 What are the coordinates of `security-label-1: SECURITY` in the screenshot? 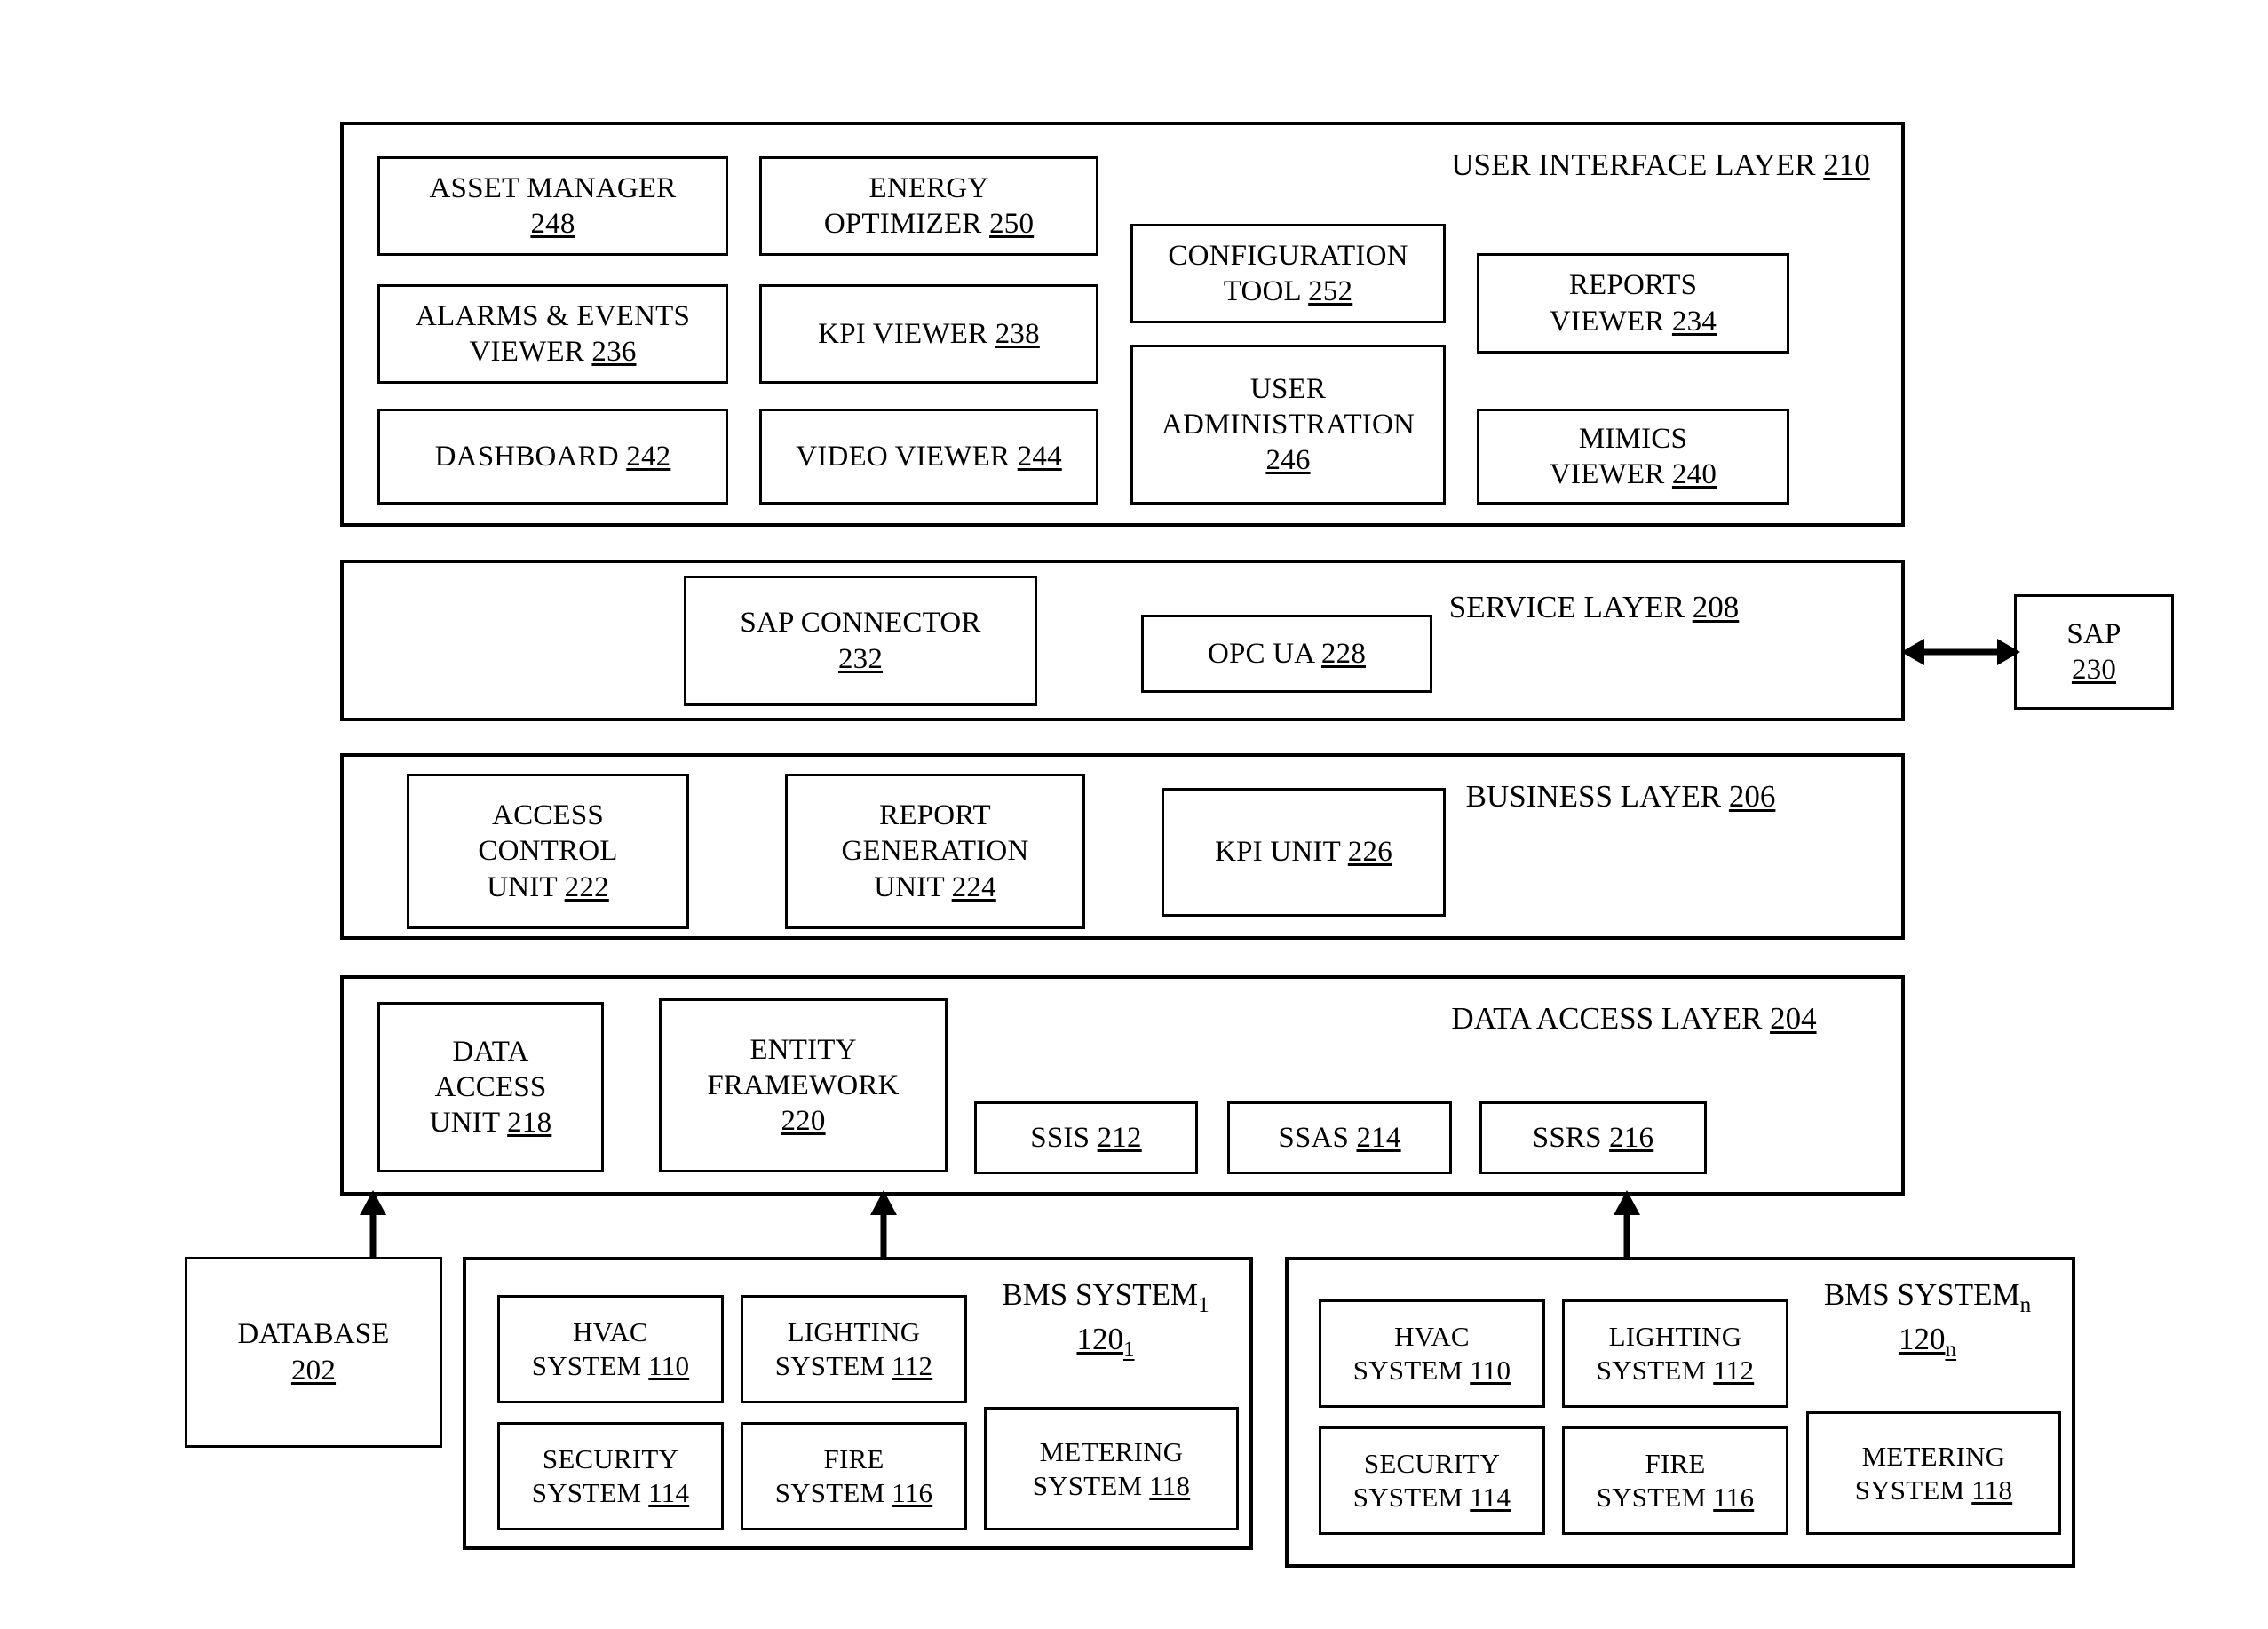 It's located at (610, 1459).